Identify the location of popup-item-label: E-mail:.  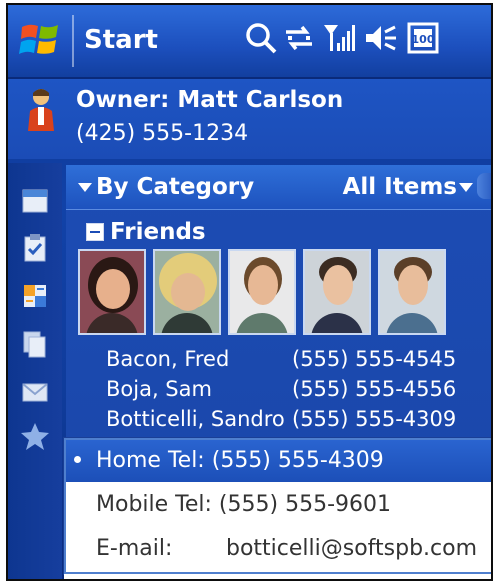
(134, 548).